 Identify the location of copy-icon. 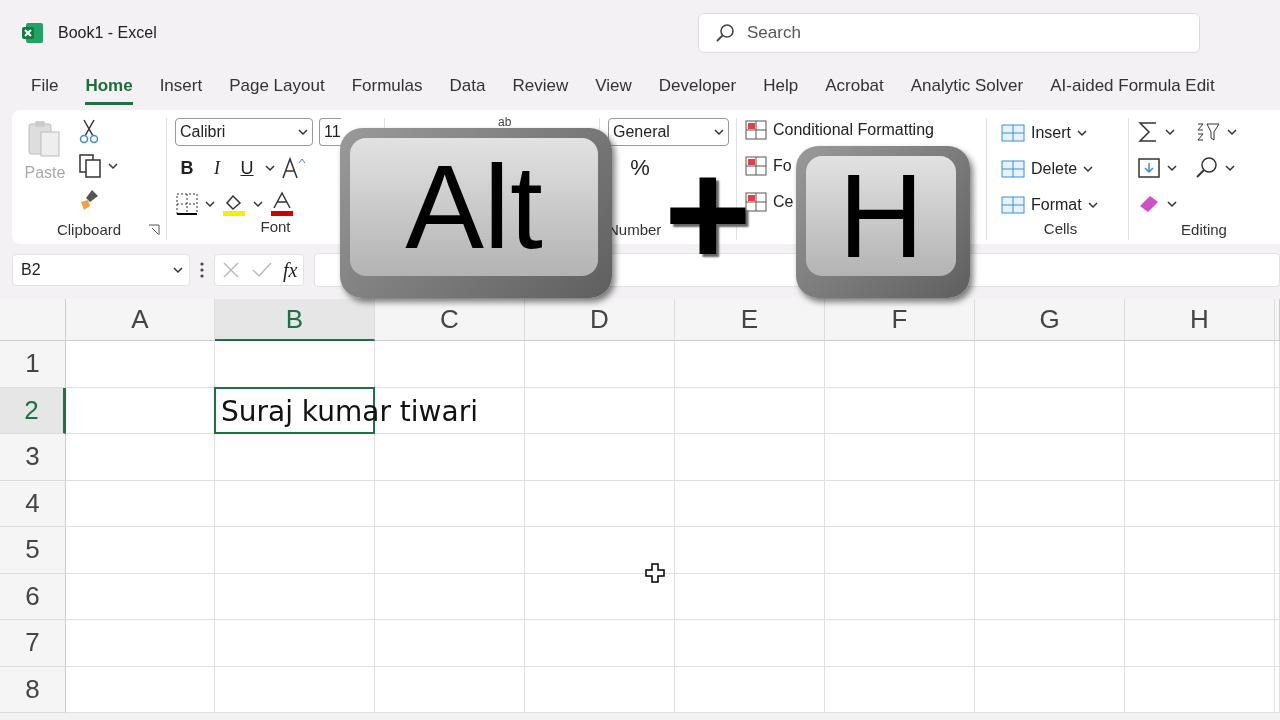
(90, 166).